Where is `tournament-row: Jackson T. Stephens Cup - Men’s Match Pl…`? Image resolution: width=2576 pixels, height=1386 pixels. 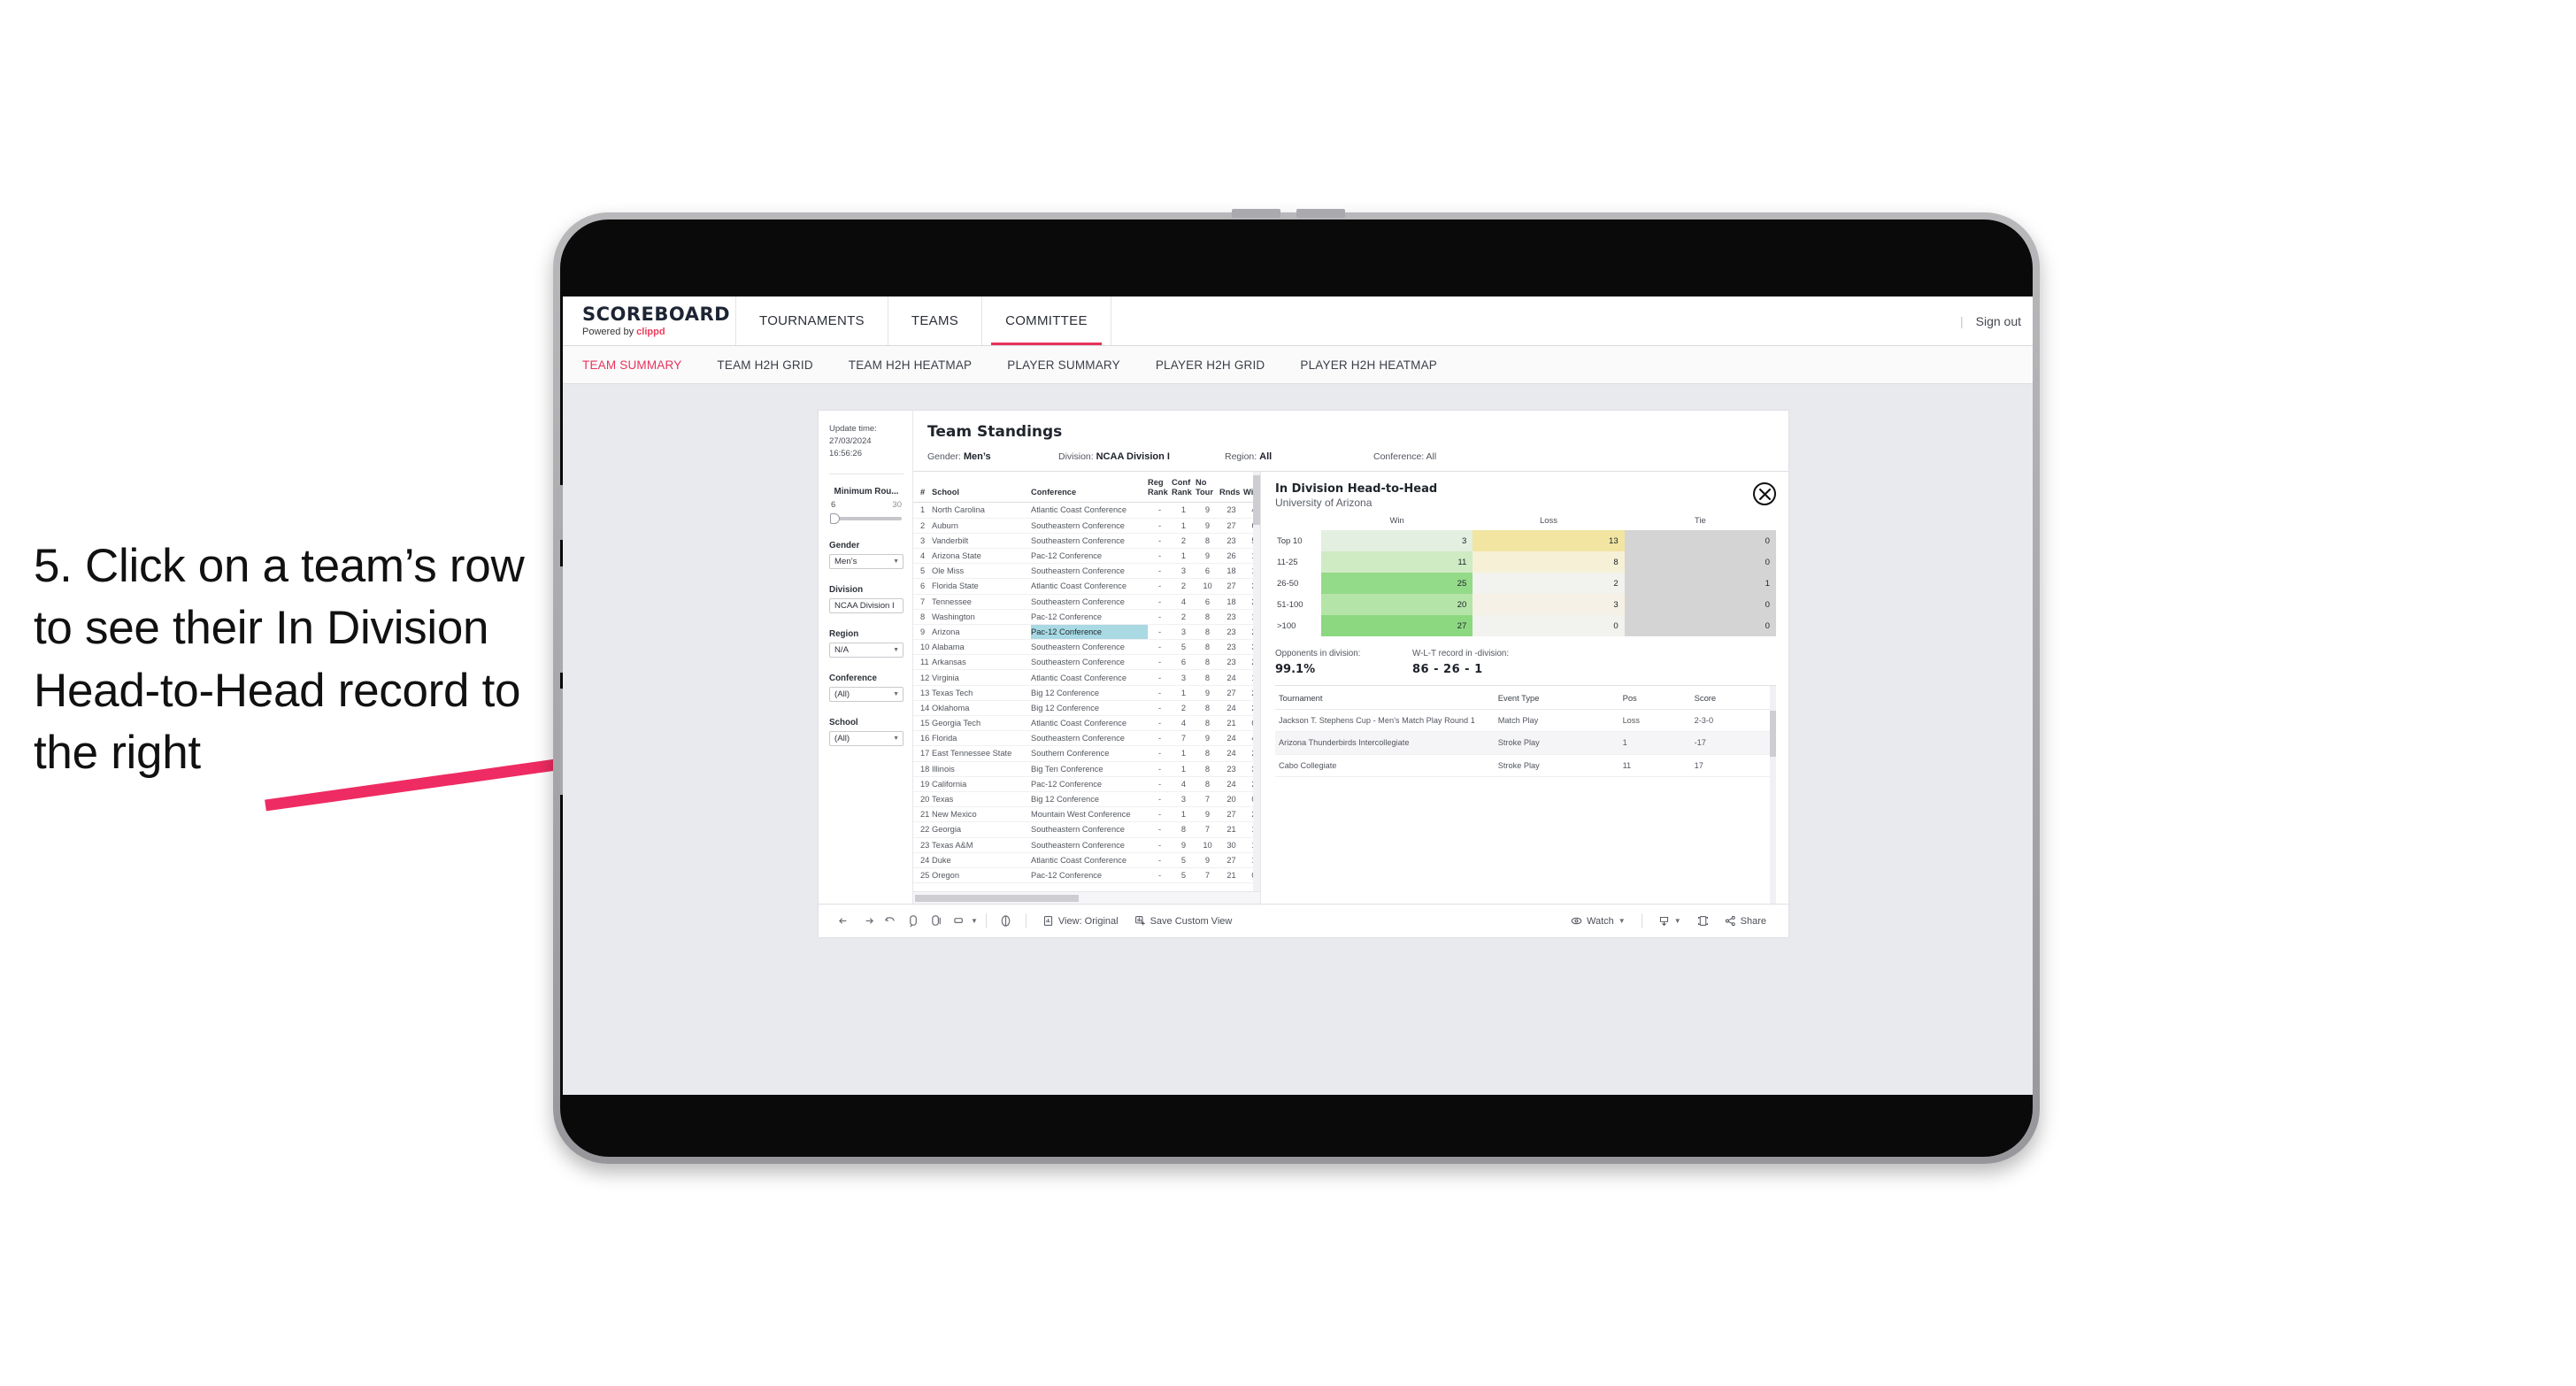
tournament-row: Jackson T. Stephens Cup - Men’s Match Pl… is located at coordinates (1522, 721).